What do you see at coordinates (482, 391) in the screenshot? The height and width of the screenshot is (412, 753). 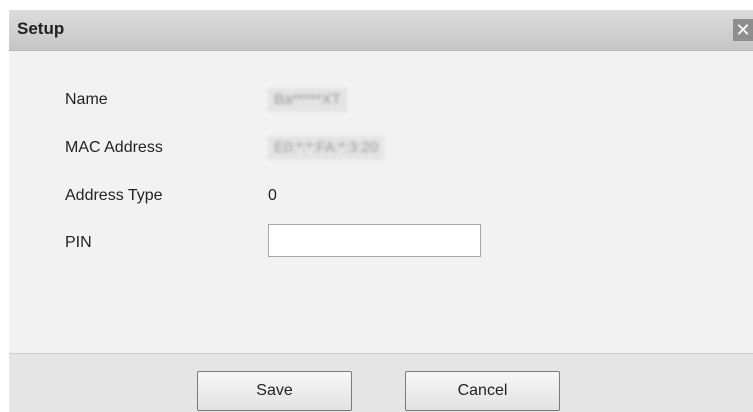 I see `cancel-button: Cancel` at bounding box center [482, 391].